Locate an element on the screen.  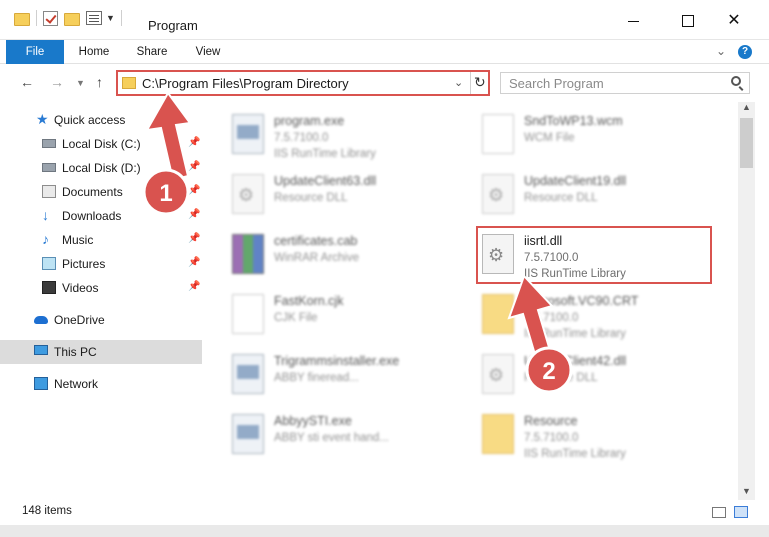
sidebar-item-downloads: ↓ Downloads 📌 is located at coordinates (101, 216).